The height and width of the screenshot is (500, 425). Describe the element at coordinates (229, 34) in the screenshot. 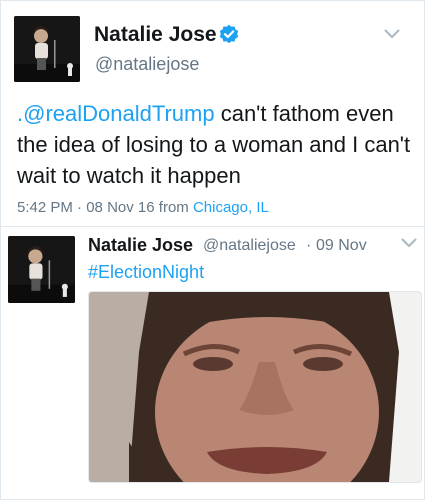

I see `verified-badge-icon` at that location.